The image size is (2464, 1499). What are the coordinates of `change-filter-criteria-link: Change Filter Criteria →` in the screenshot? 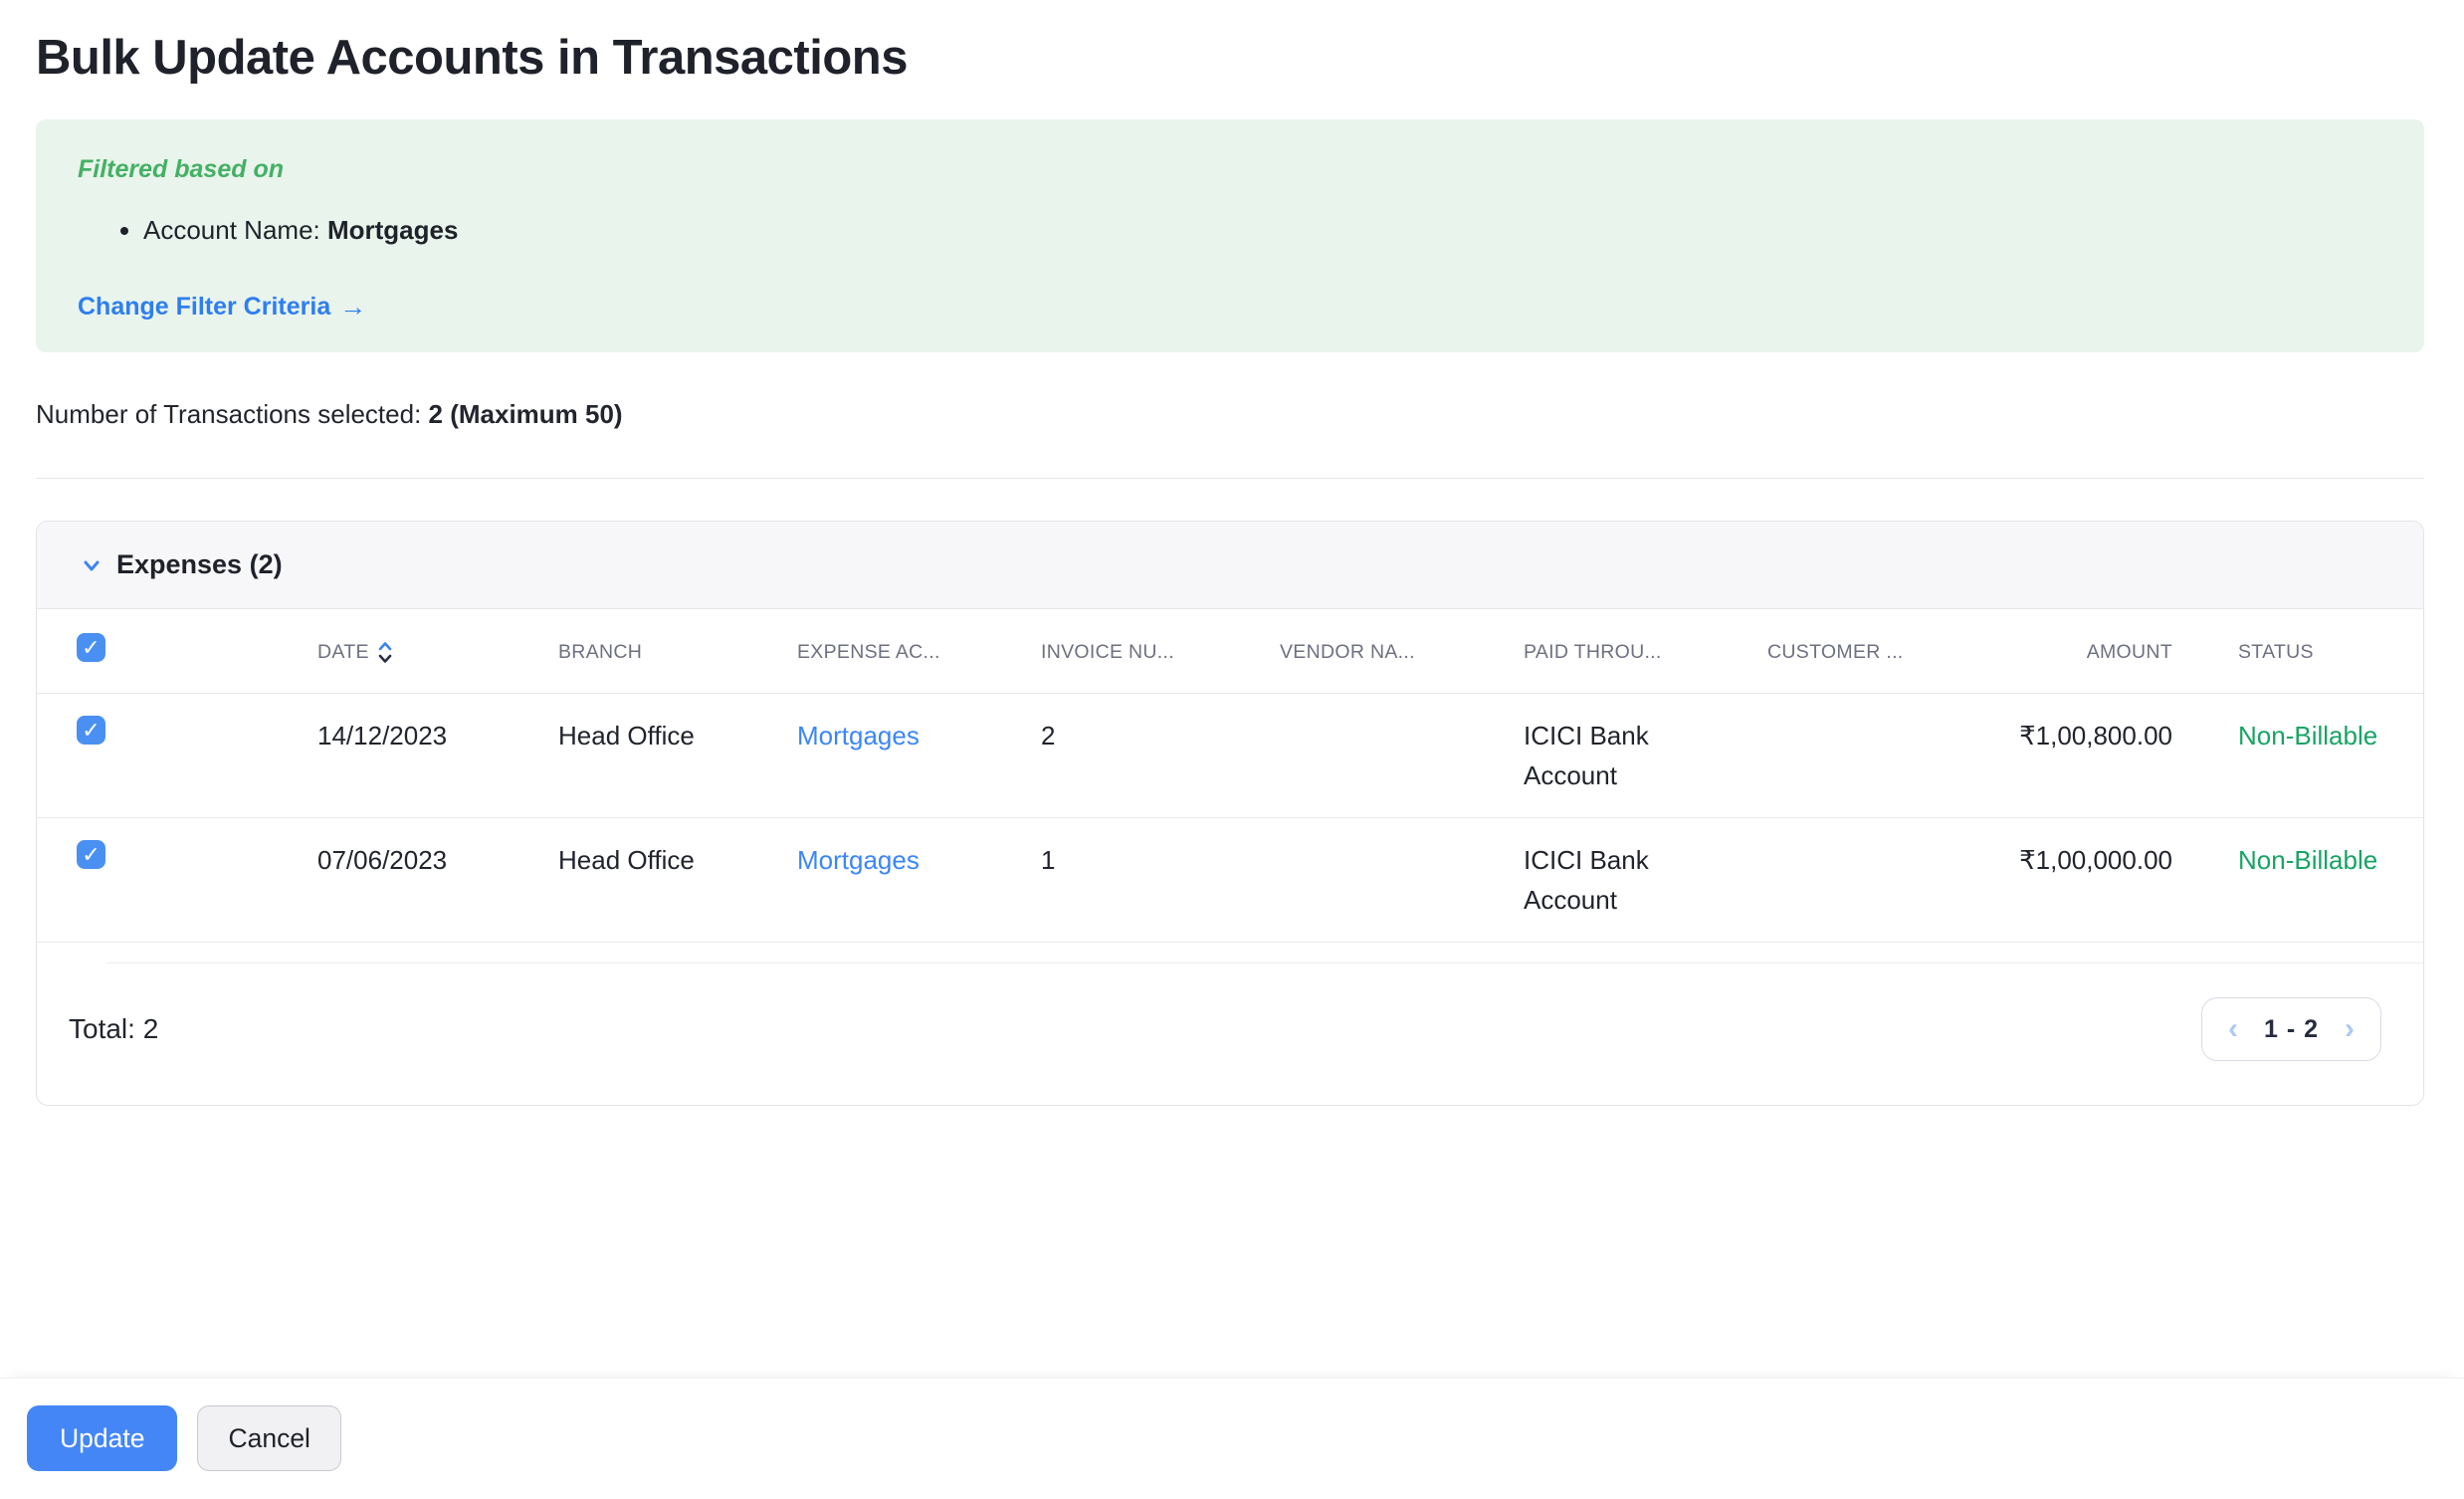 It's located at (222, 307).